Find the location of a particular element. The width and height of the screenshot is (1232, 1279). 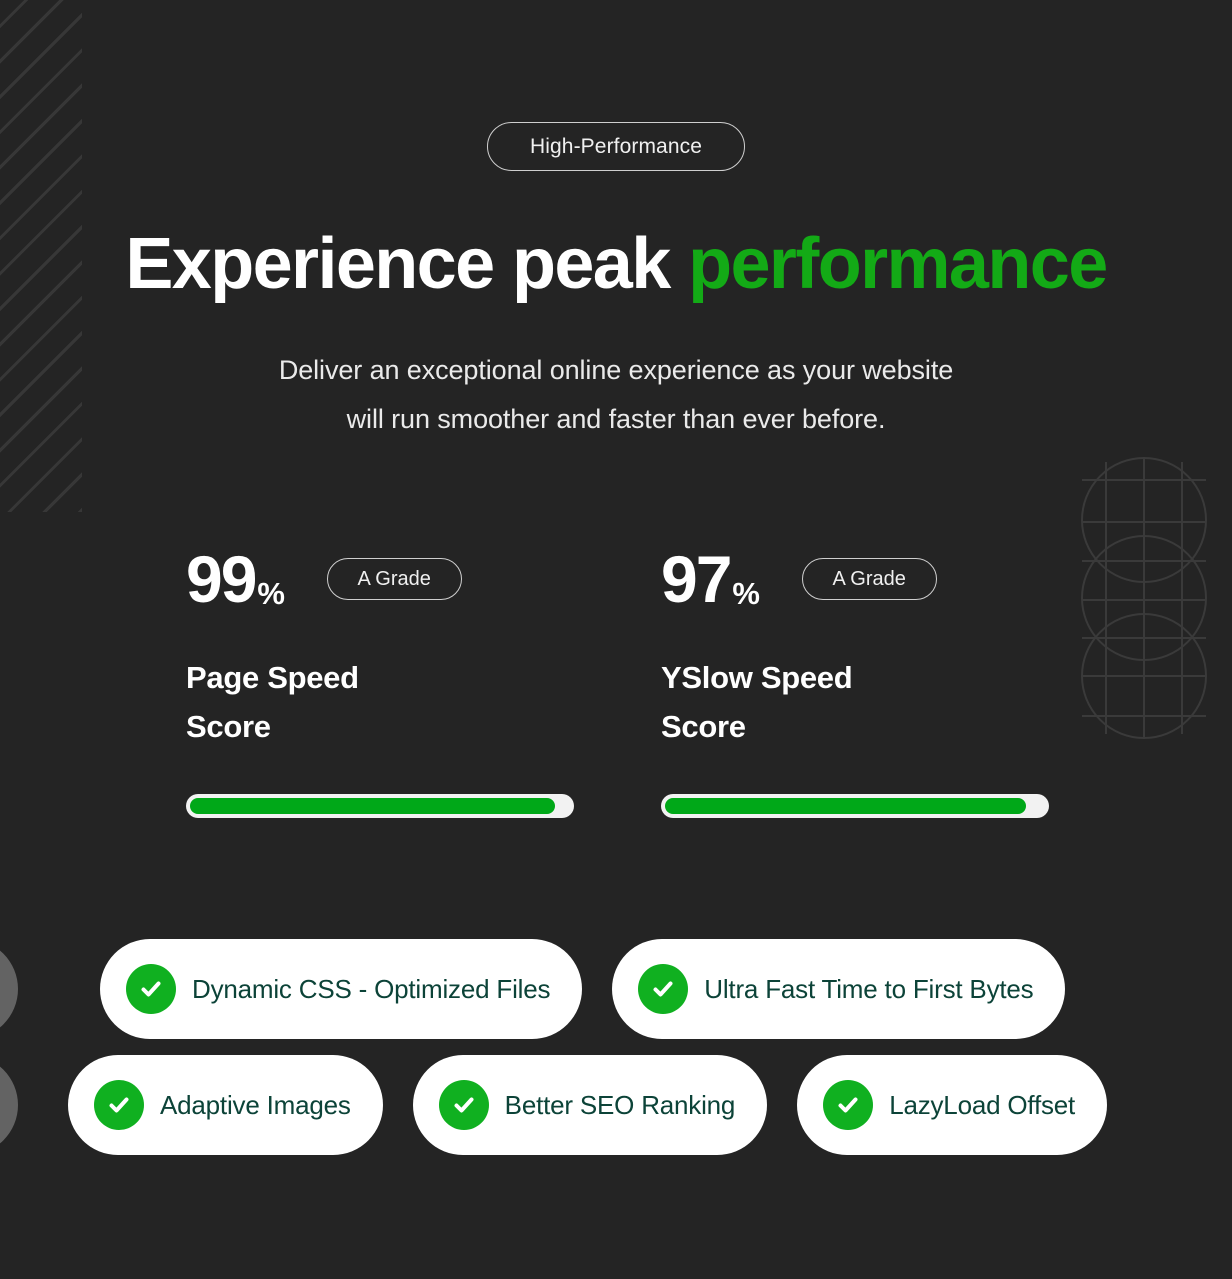

feature-pill-adaptive-images: Adaptive Images is located at coordinates (225, 1105).